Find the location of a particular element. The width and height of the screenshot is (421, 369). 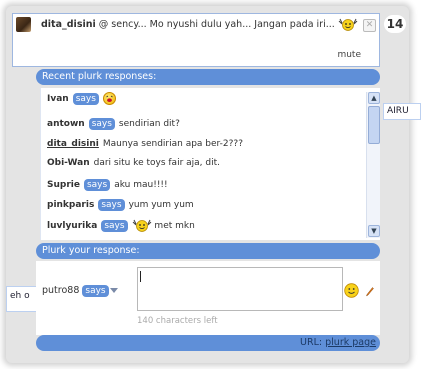

response-input is located at coordinates (240, 289).